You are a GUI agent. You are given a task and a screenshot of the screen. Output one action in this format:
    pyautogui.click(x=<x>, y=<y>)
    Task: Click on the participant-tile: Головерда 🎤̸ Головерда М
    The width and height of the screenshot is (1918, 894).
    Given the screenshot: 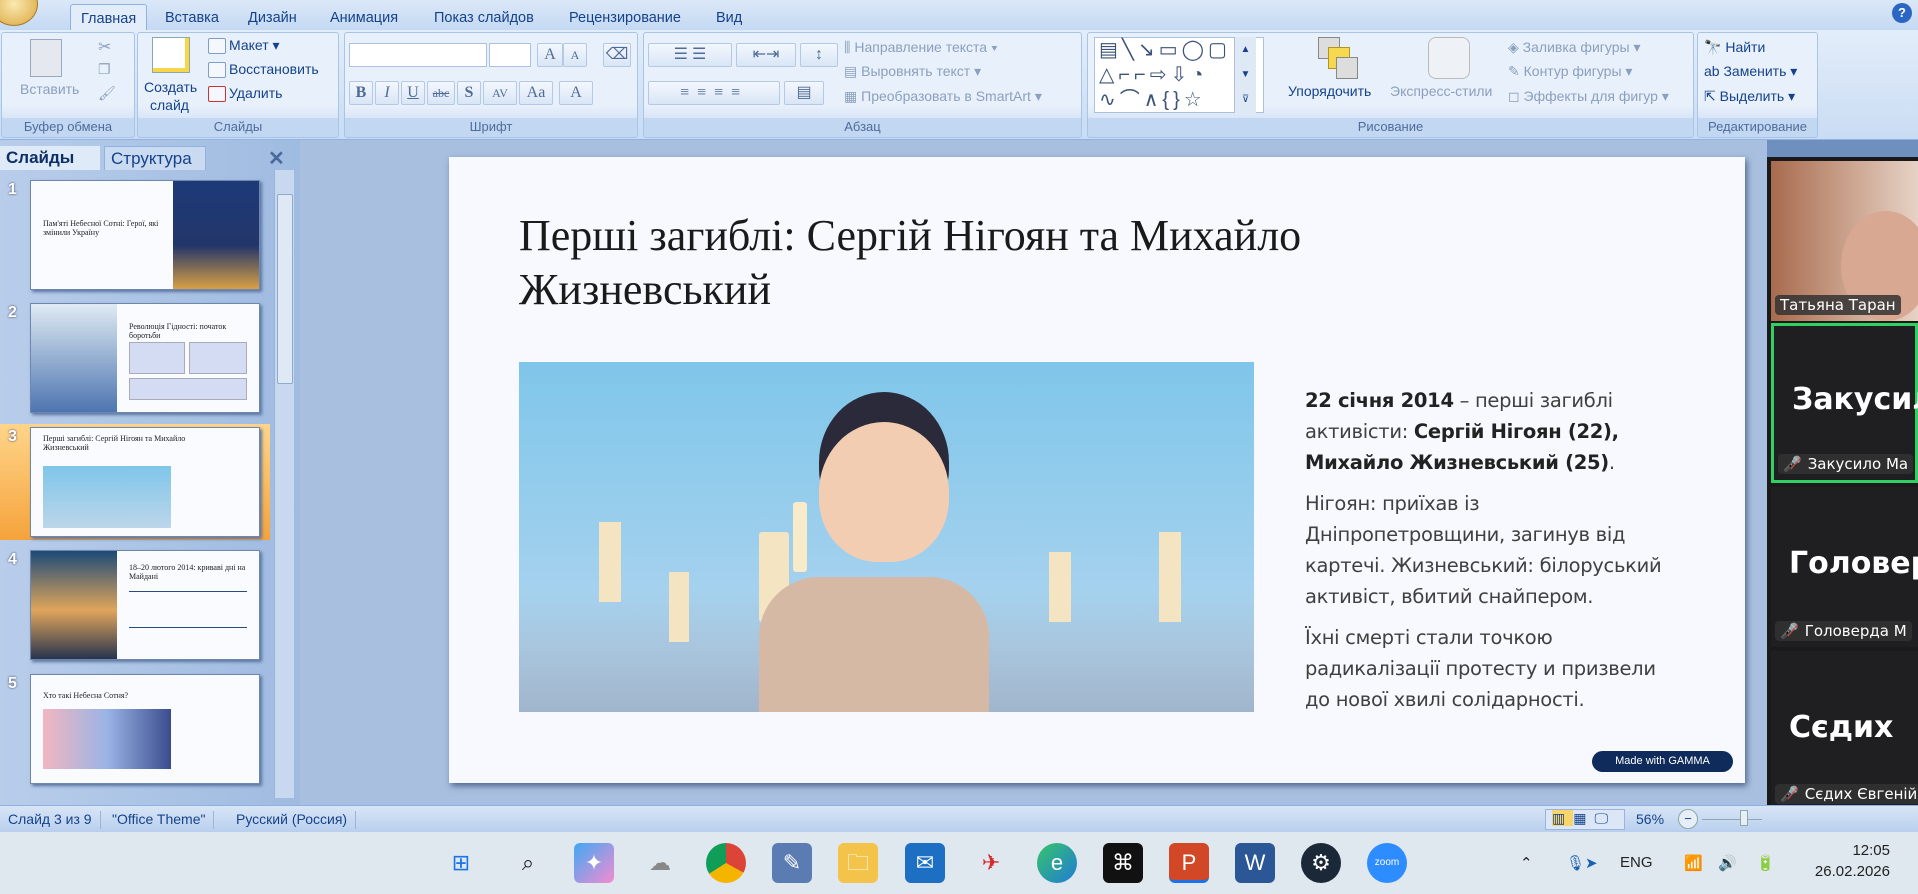 What is the action you would take?
    pyautogui.click(x=1844, y=567)
    